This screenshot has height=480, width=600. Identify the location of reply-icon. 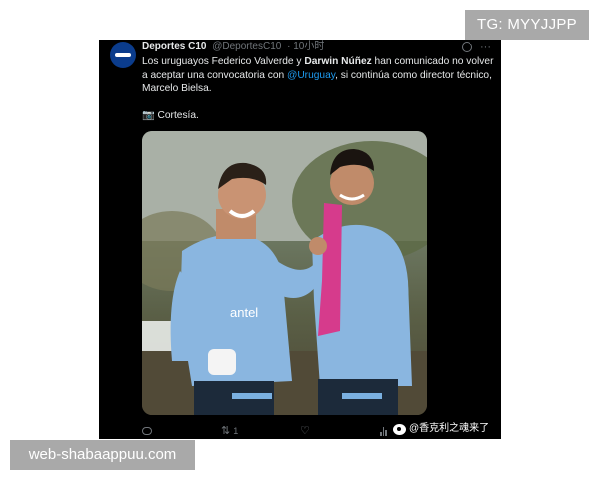
(147, 431).